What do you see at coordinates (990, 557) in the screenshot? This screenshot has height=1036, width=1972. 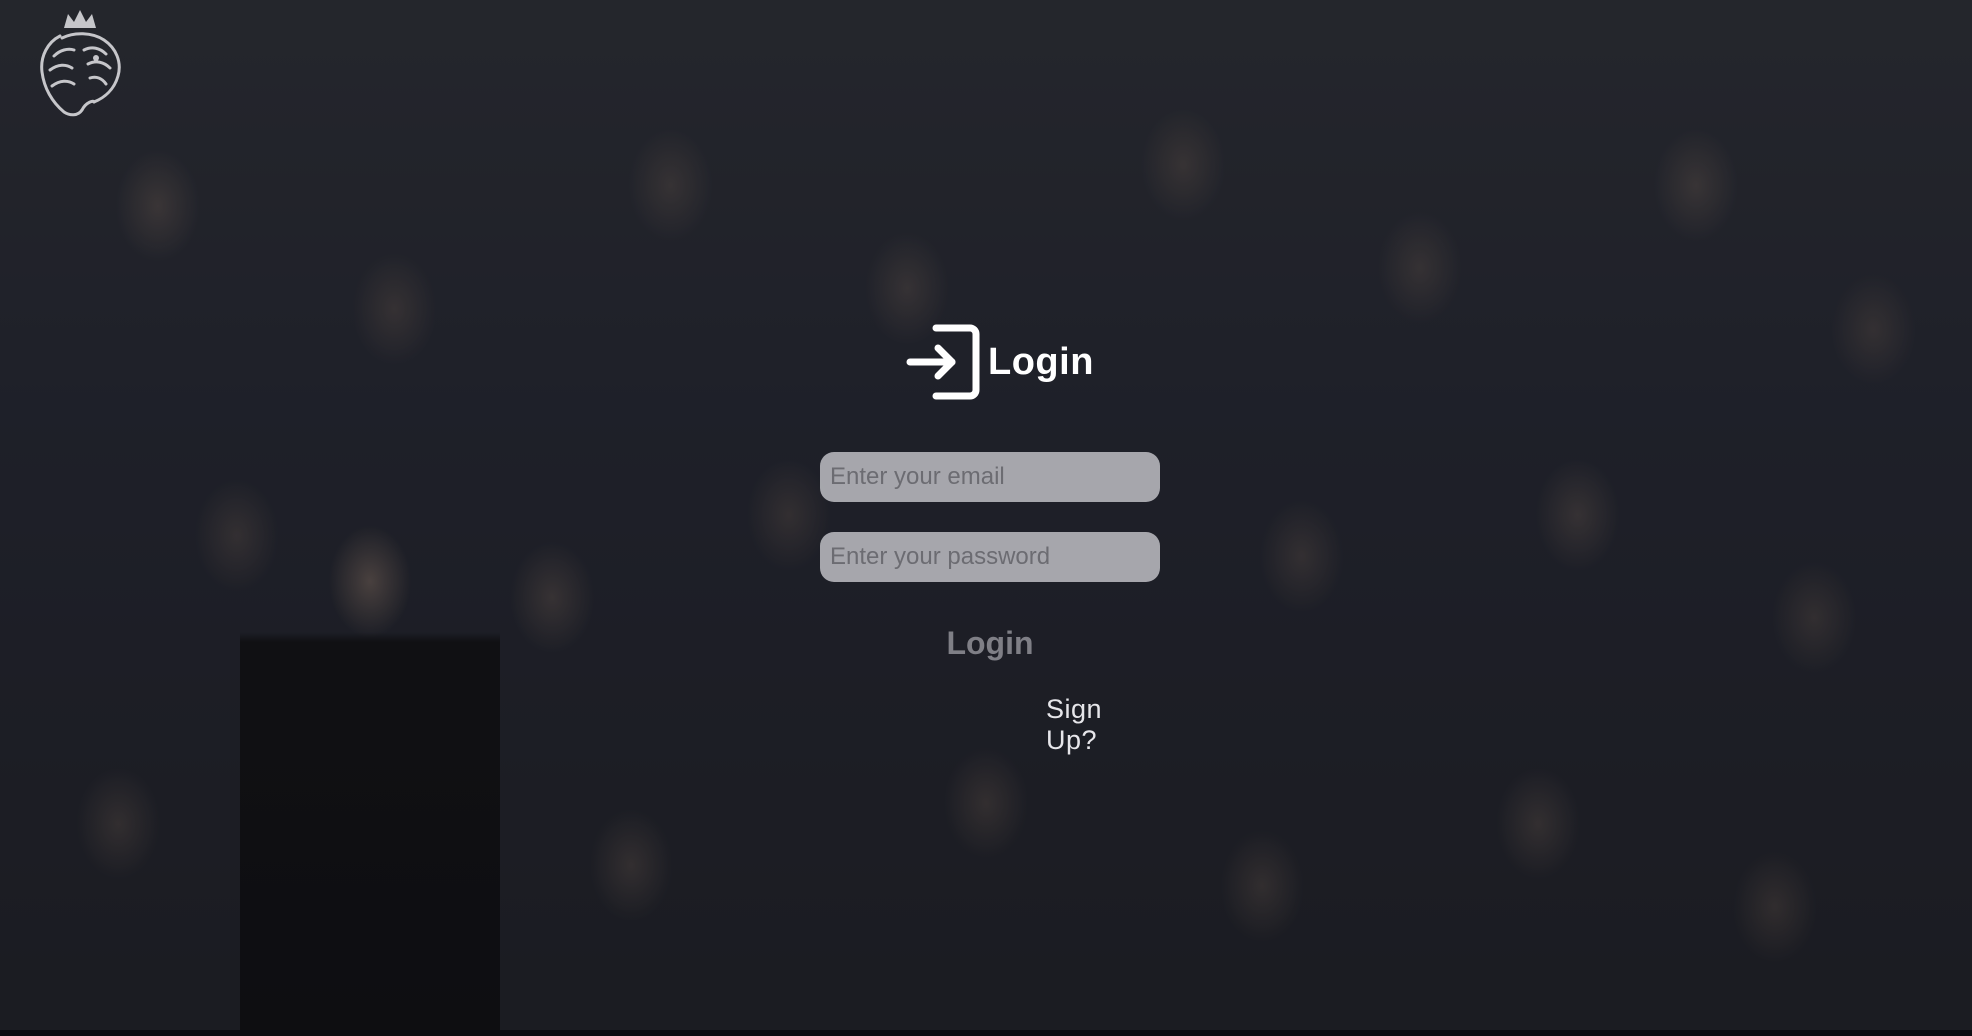 I see `password-field` at bounding box center [990, 557].